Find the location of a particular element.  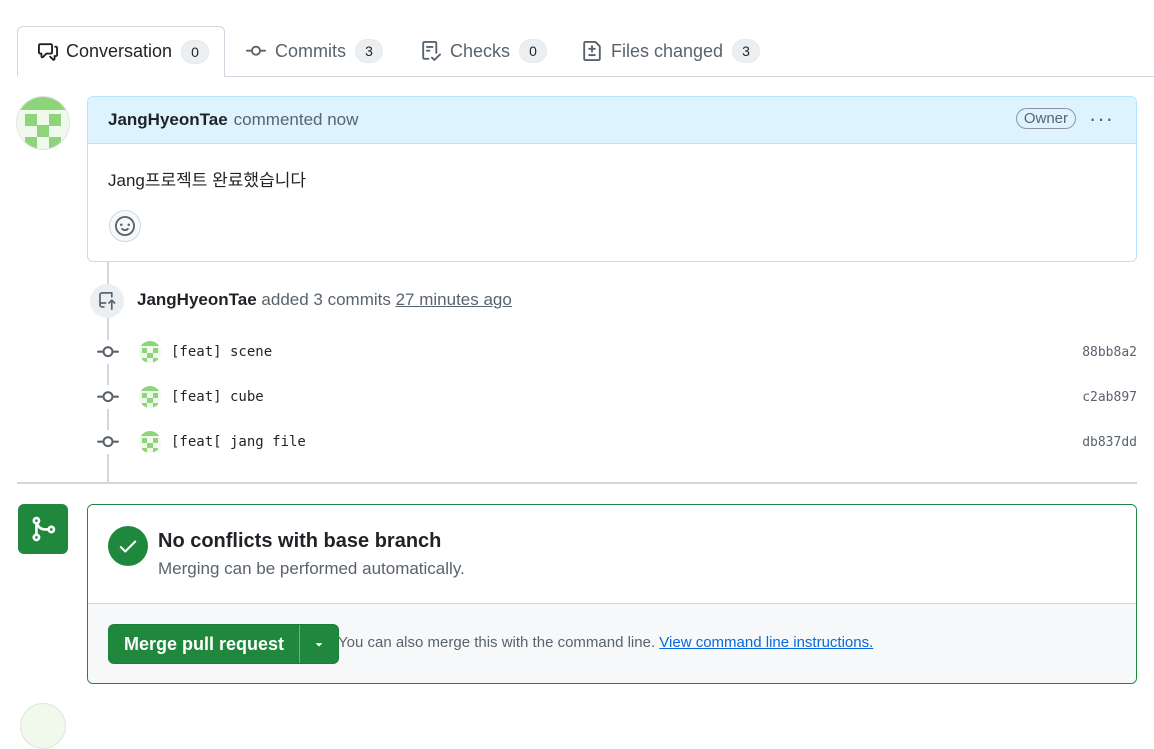

tab-checks: Checks 0 is located at coordinates (483, 51).